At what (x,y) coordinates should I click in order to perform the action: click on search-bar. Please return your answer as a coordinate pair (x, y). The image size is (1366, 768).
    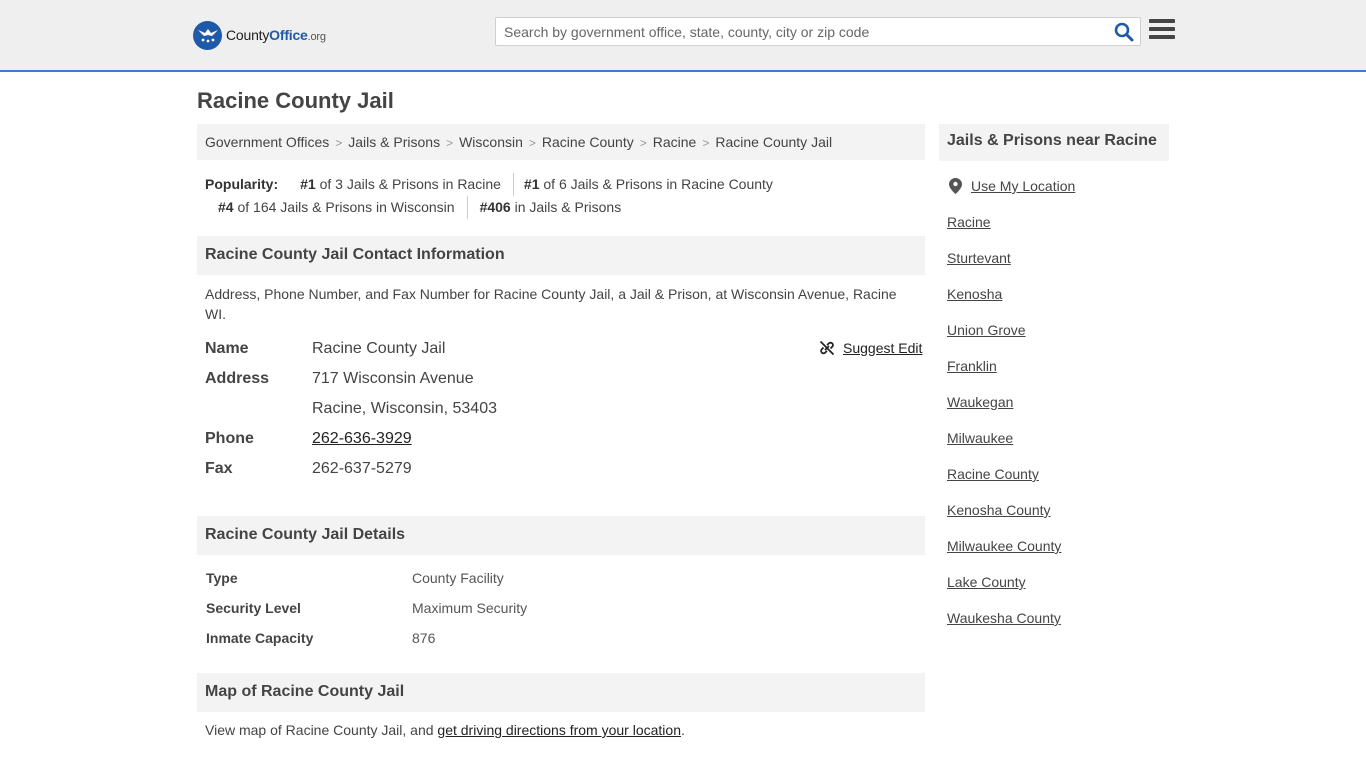
    Looking at the image, I should click on (818, 31).